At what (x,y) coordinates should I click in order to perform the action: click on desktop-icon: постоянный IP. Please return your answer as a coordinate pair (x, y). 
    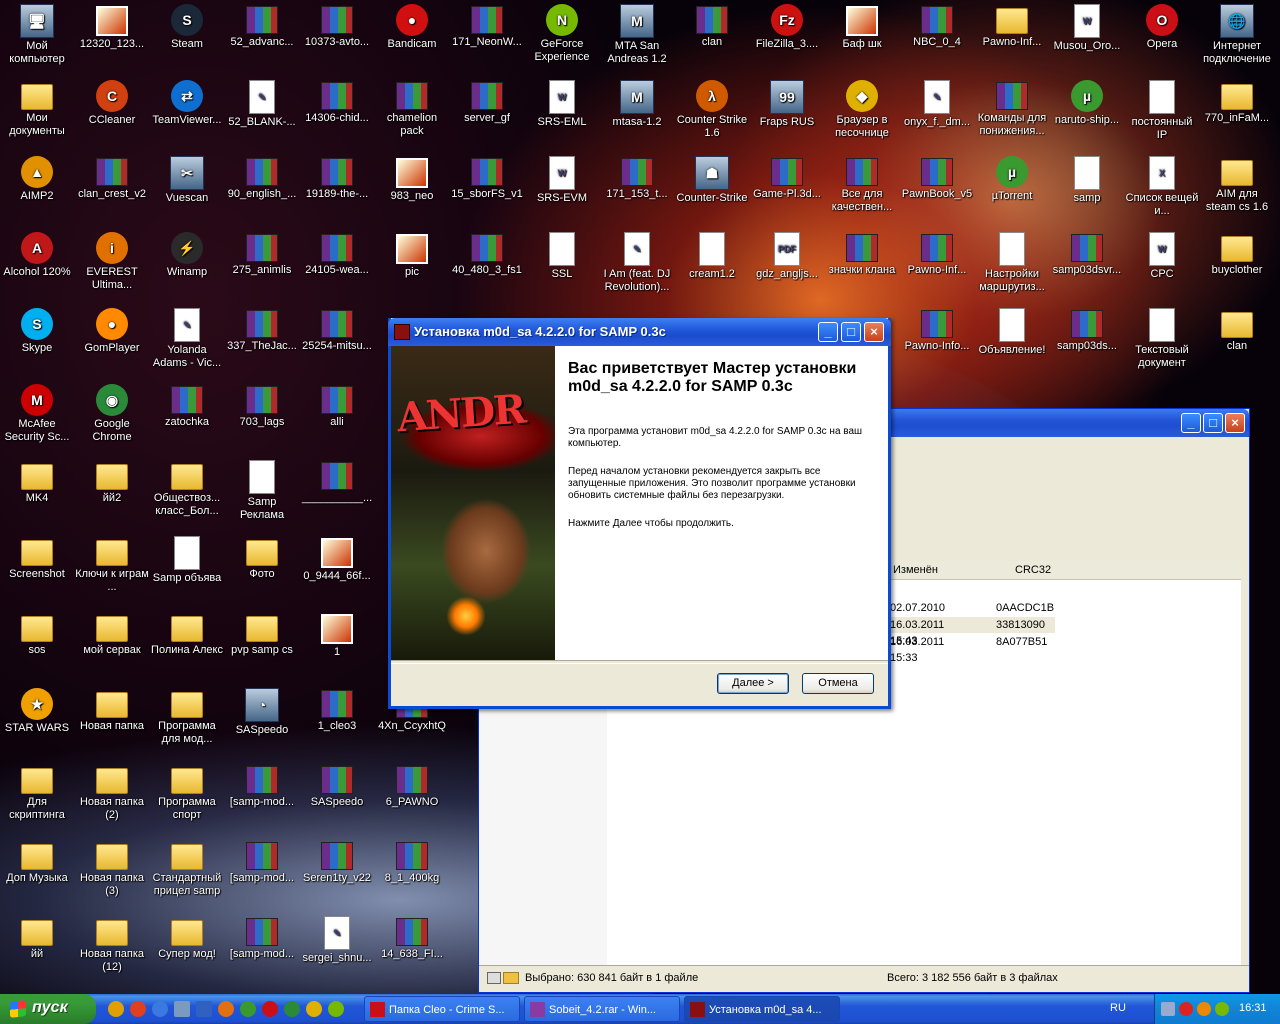
    Looking at the image, I should click on (1162, 114).